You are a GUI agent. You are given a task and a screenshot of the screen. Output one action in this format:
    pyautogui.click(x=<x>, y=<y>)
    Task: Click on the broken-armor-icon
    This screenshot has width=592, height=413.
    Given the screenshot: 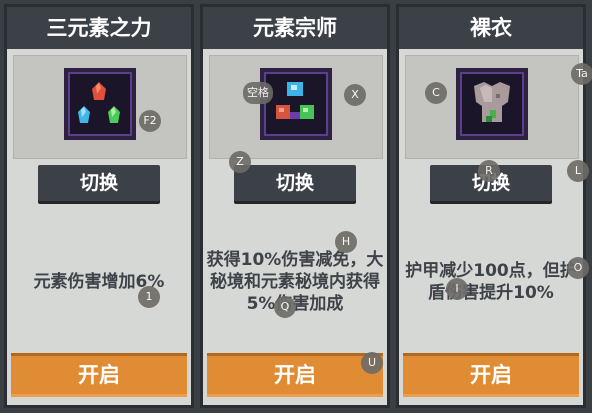 What is the action you would take?
    pyautogui.click(x=492, y=104)
    